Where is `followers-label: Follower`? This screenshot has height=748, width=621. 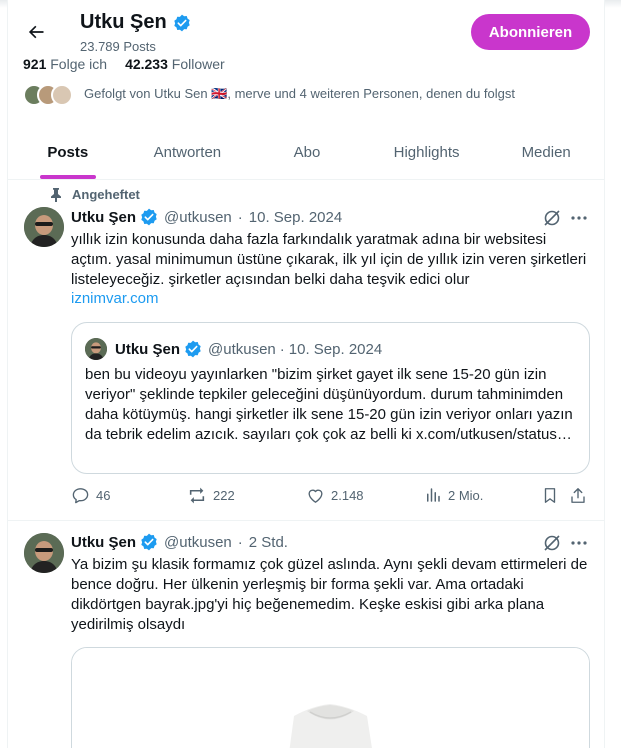 followers-label: Follower is located at coordinates (198, 64).